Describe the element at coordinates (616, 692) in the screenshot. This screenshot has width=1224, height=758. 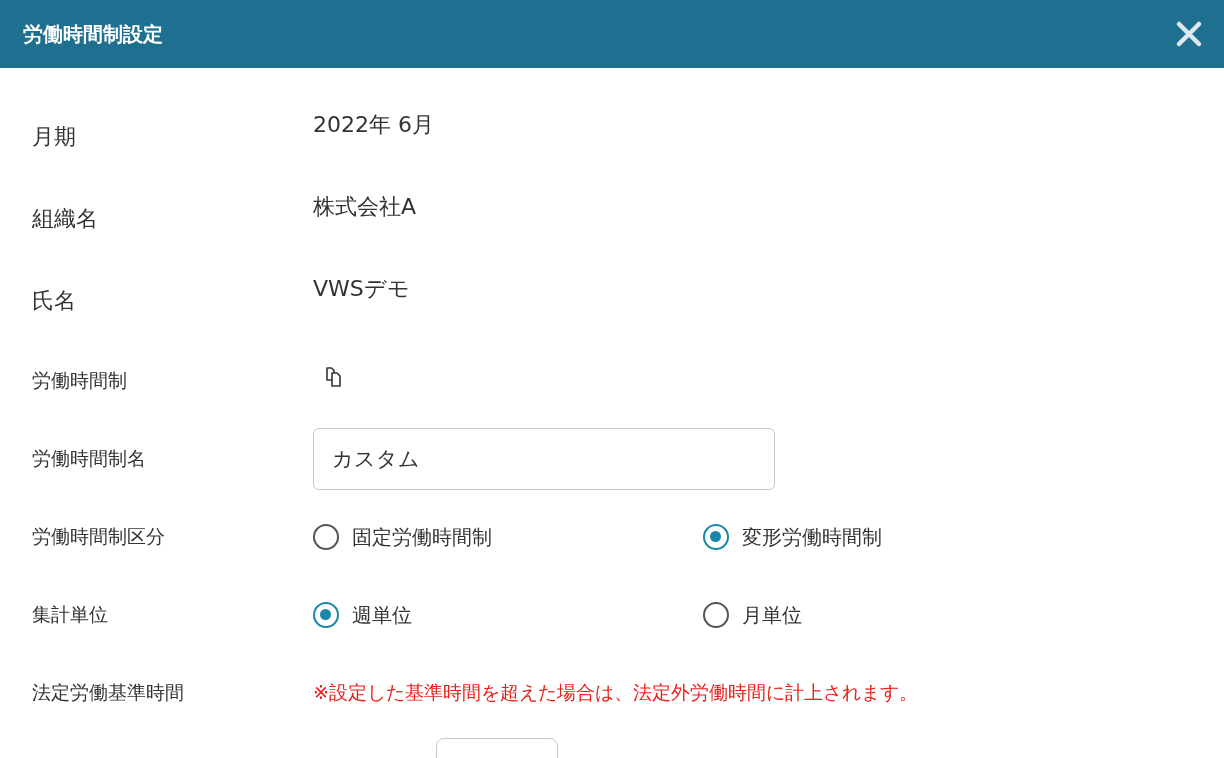
I see `warning-note: ※設定した基準時間を超えた場合は、法定外労働時間に計上されます。` at that location.